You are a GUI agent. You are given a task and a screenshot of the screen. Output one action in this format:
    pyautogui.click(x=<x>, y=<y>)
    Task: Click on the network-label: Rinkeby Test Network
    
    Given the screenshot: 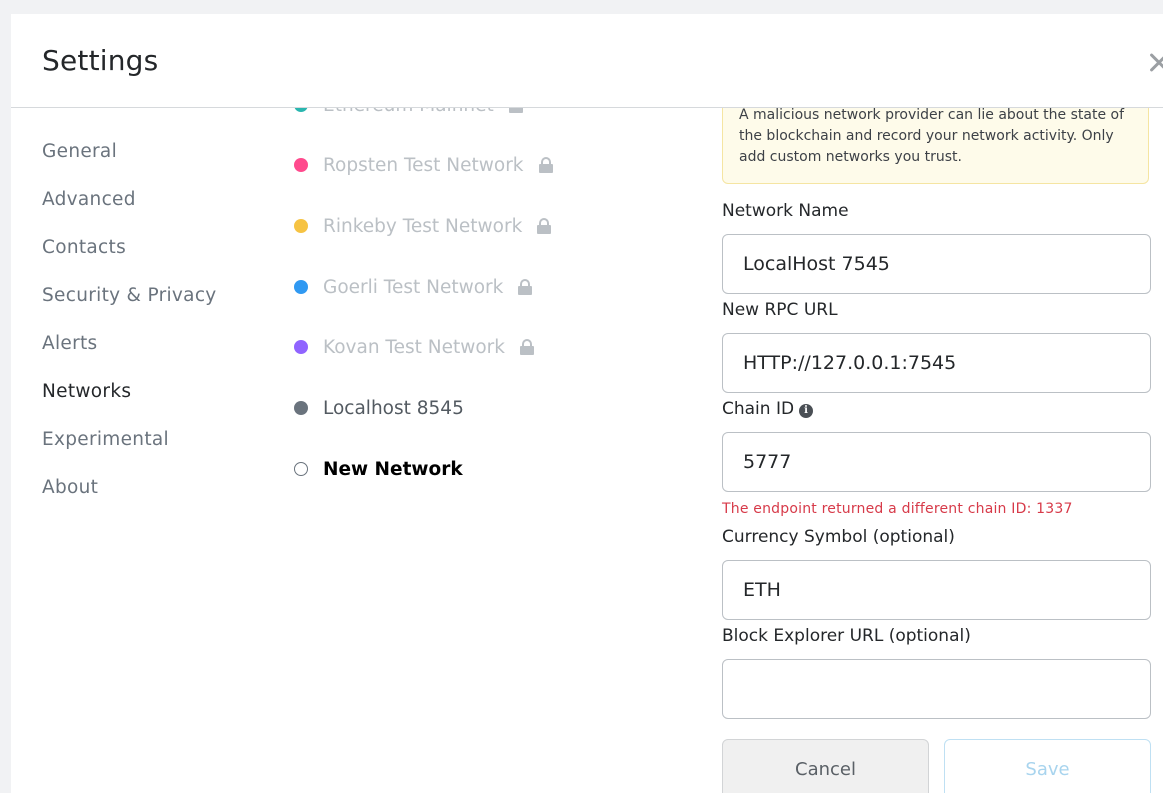 What is the action you would take?
    pyautogui.click(x=423, y=226)
    